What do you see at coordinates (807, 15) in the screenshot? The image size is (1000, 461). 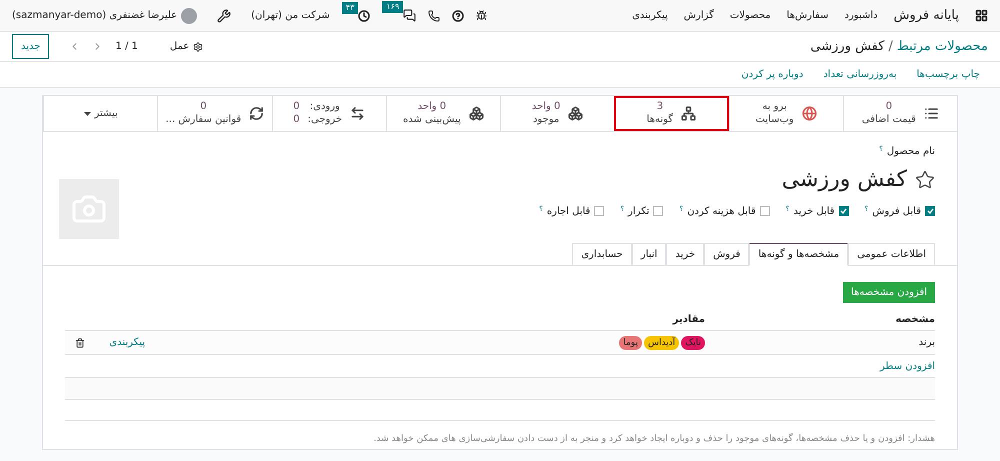 I see `menu-item: سفارش‌ها` at bounding box center [807, 15].